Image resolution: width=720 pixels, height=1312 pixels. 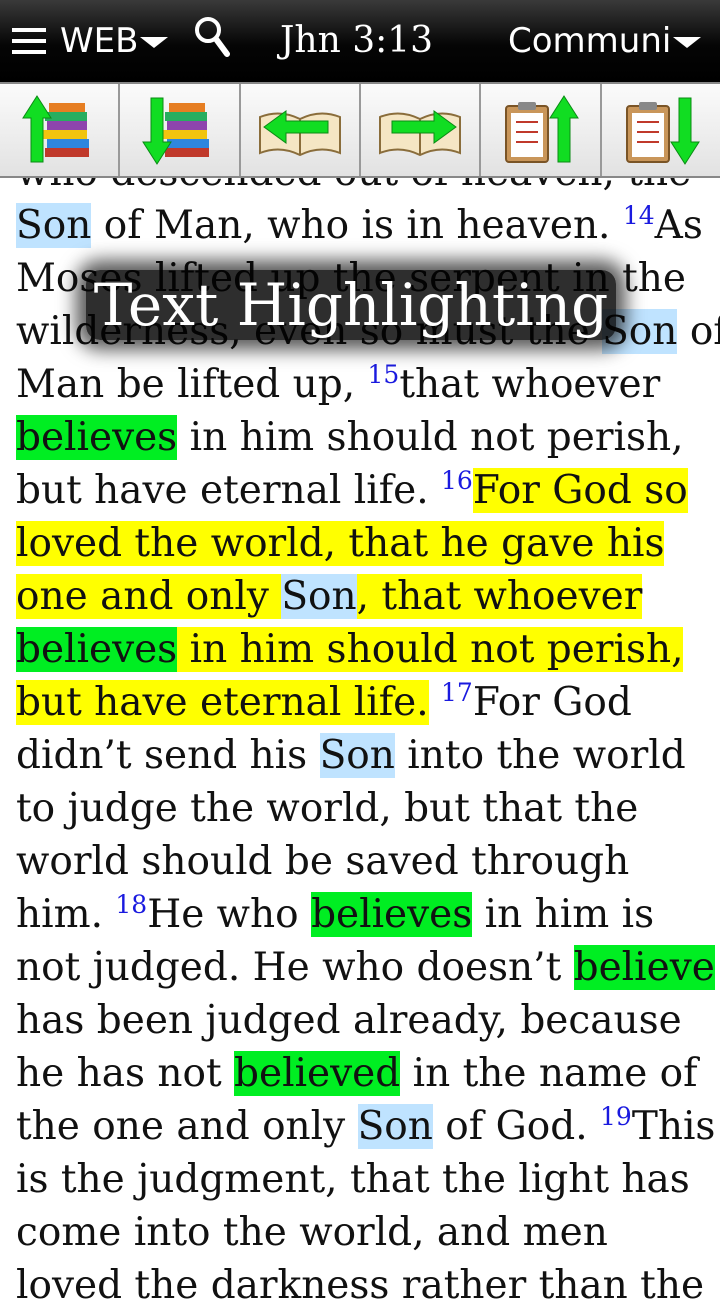 I want to click on verse-number: 17, so click(x=457, y=692).